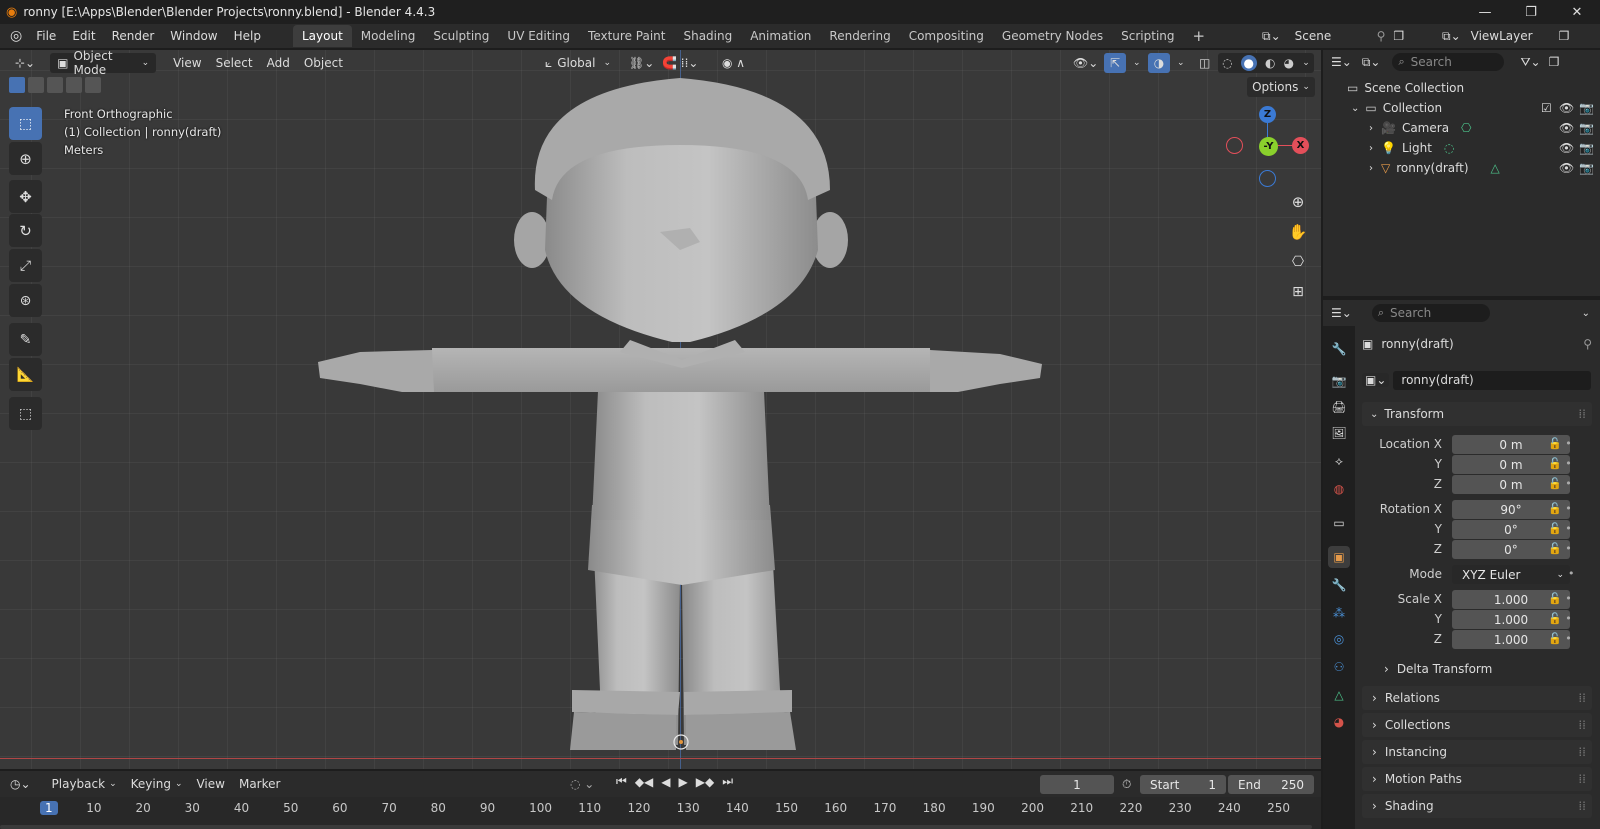 The width and height of the screenshot is (1600, 829). What do you see at coordinates (25, 300) in the screenshot?
I see `transform-tool: ⊛` at bounding box center [25, 300].